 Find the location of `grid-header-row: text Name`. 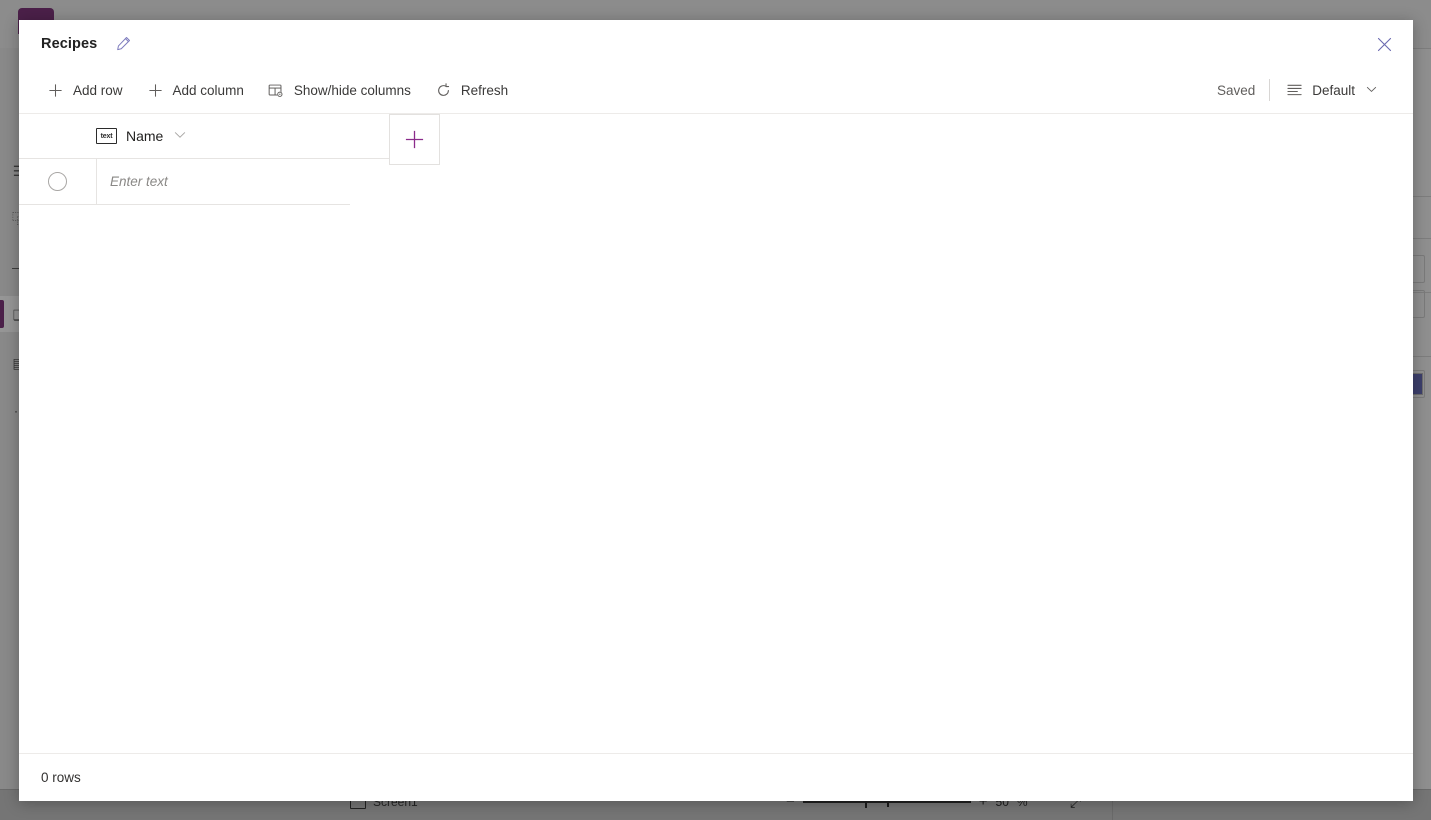

grid-header-row: text Name is located at coordinates (219, 136).